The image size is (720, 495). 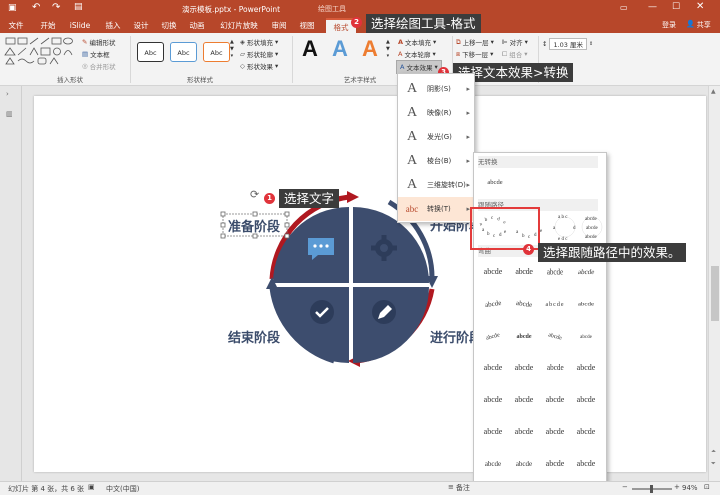 I want to click on send-backward-button: ⧈ 下移一层 ▾, so click(x=474, y=54).